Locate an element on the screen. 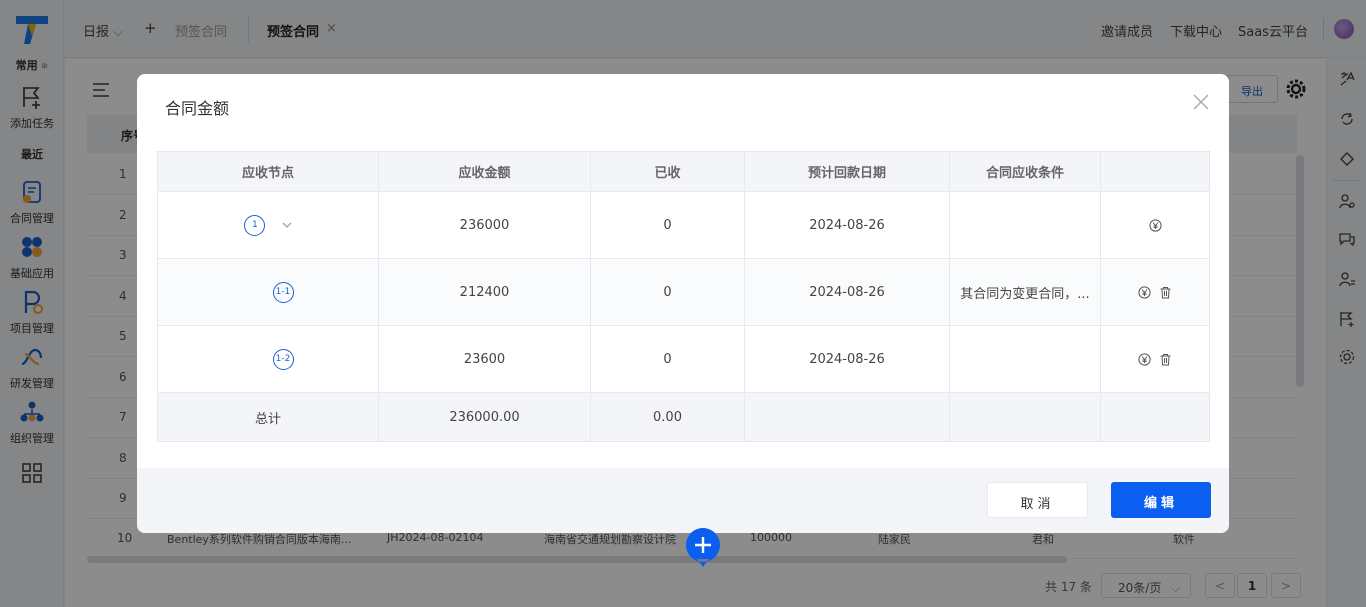 This screenshot has width=1366, height=607. column-header-amount: 应收金额 is located at coordinates (484, 171).